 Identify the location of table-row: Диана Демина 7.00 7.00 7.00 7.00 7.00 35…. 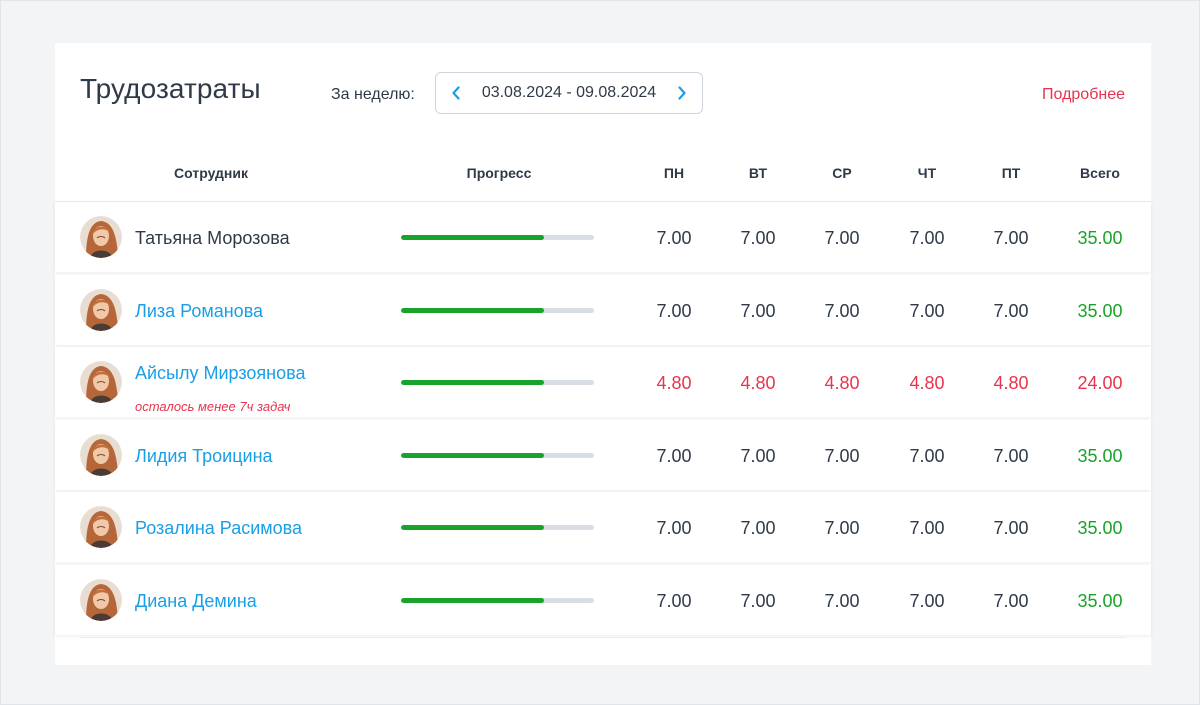
(603, 599).